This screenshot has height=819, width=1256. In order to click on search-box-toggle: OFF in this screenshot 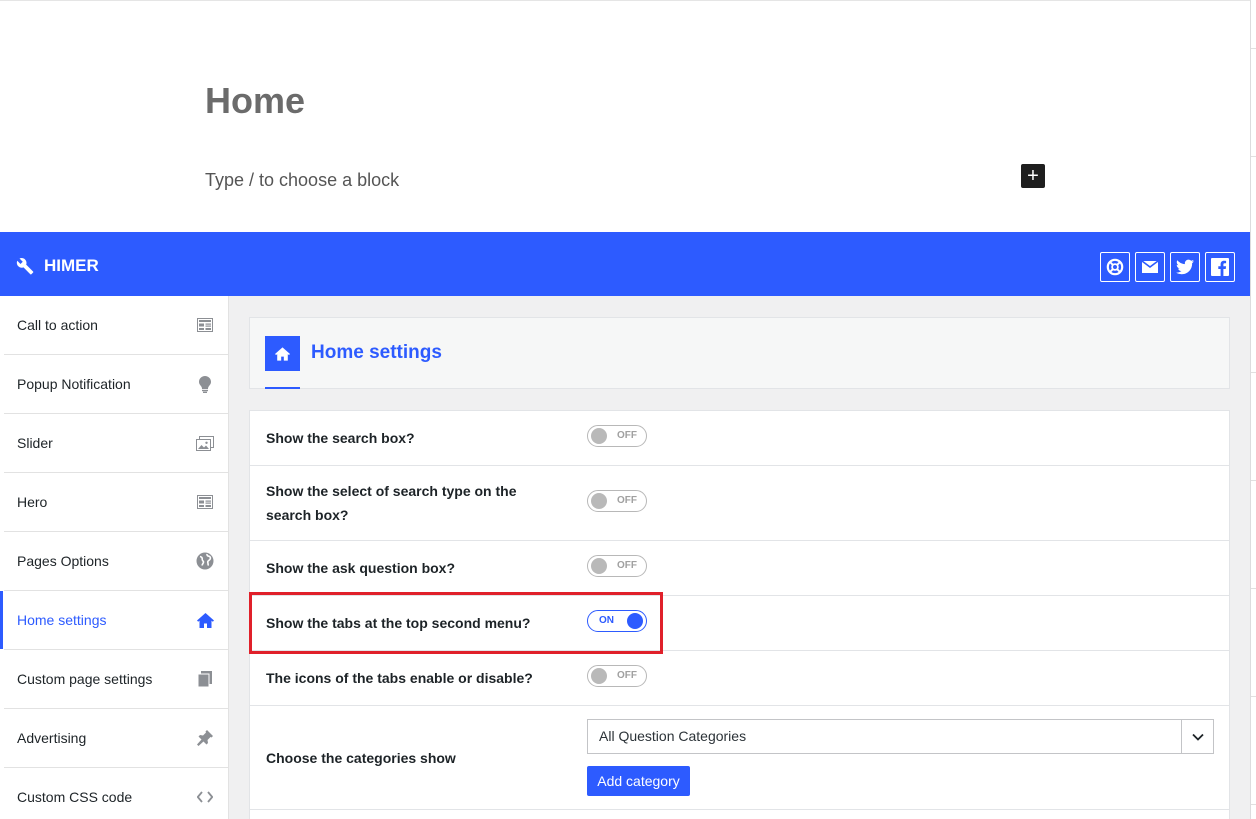, I will do `click(617, 436)`.